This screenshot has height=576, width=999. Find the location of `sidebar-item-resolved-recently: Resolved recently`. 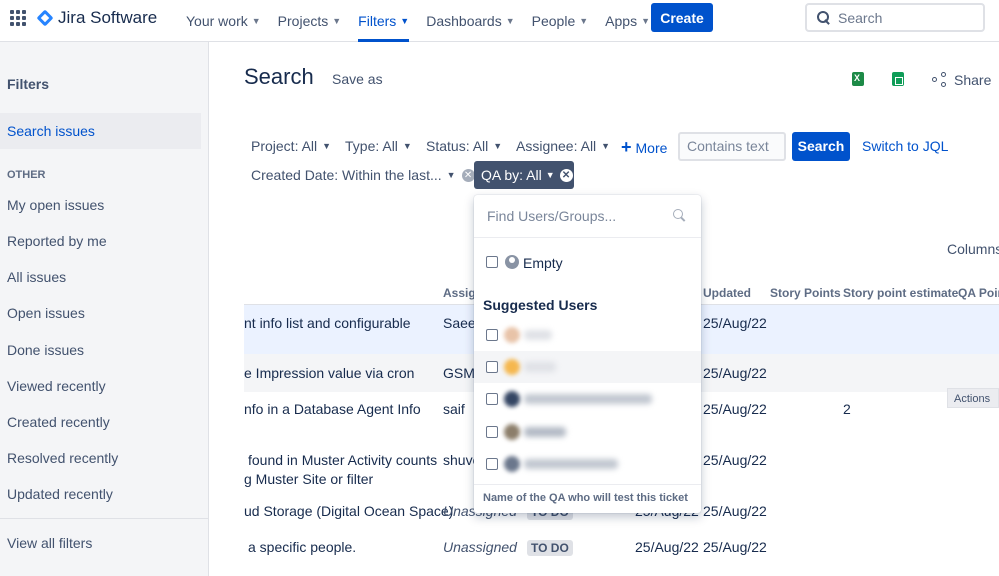

sidebar-item-resolved-recently: Resolved recently is located at coordinates (100, 458).